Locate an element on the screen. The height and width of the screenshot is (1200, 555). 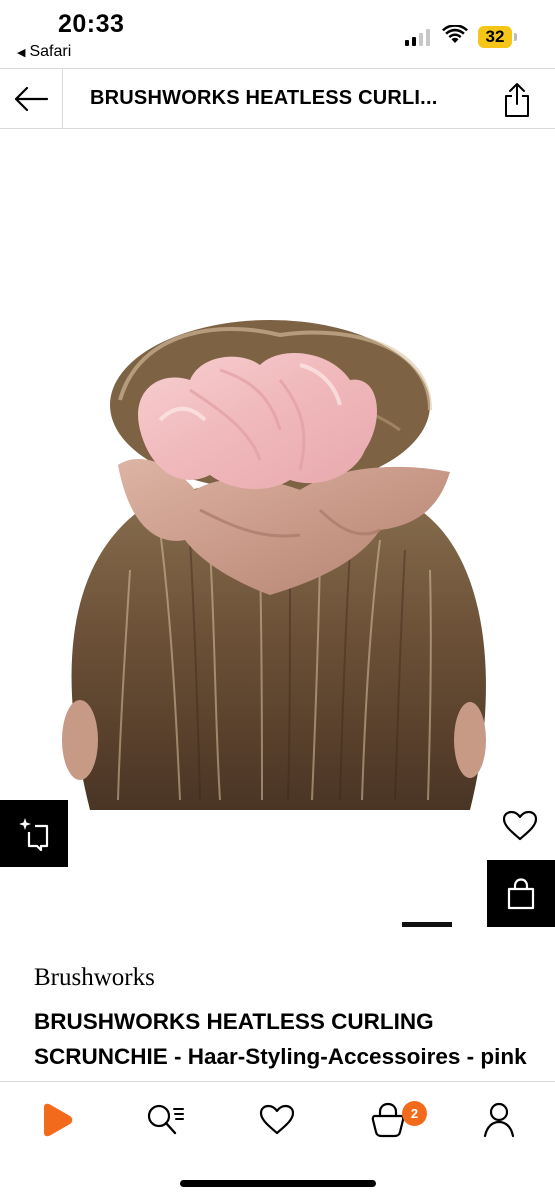
back-button is located at coordinates (31, 98).